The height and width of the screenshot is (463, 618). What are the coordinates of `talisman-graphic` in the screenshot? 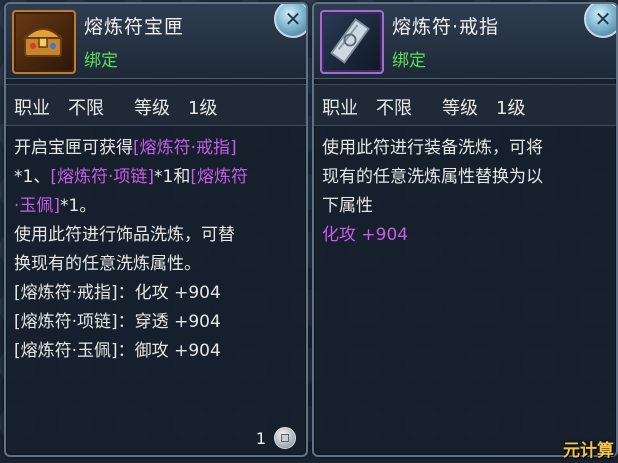 It's located at (350, 41).